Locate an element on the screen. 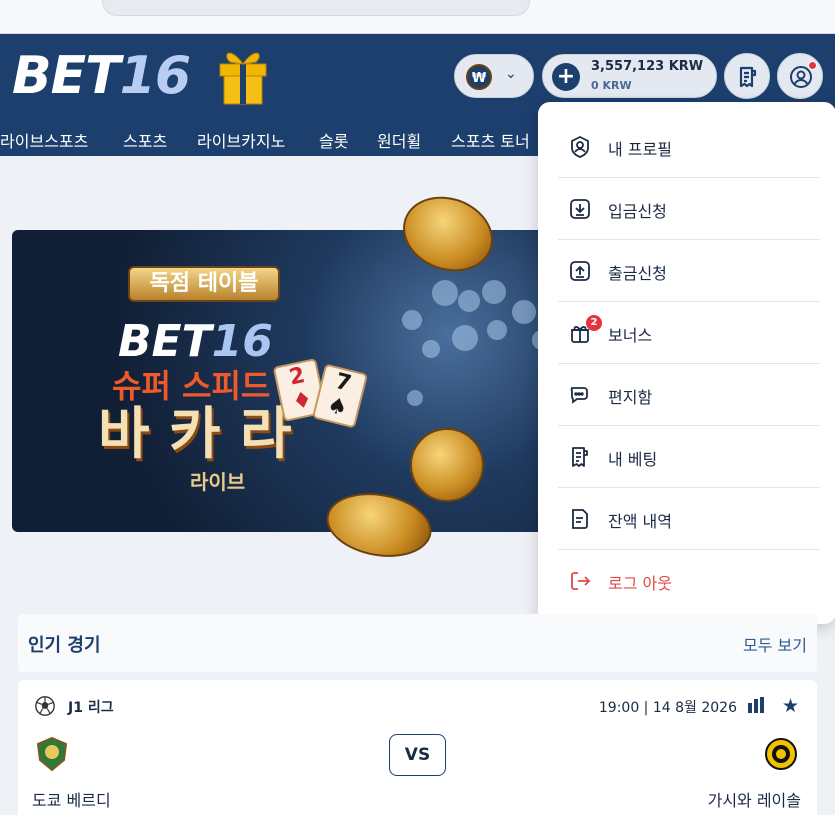 Image resolution: width=835 pixels, height=815 pixels. notification-dot is located at coordinates (812, 65).